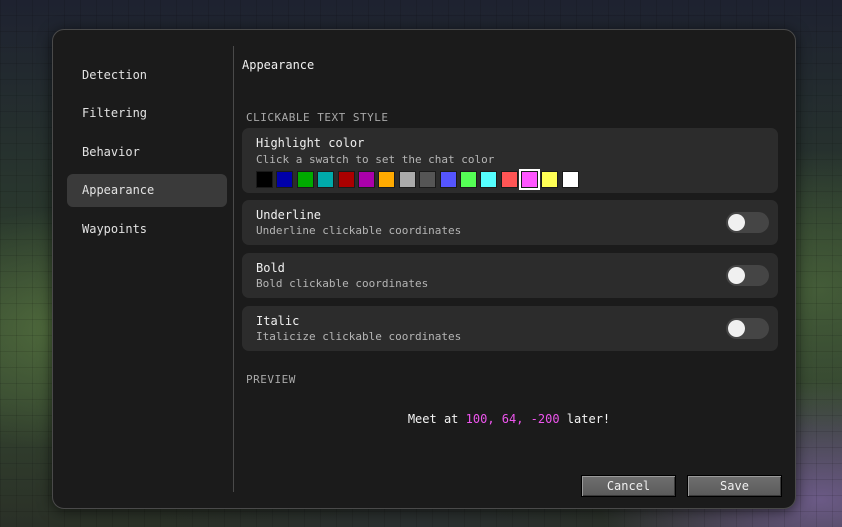 The width and height of the screenshot is (842, 527). What do you see at coordinates (317, 117) in the screenshot?
I see `section-label-clickable-text-style: CLICKABLE TEXT STYLE` at bounding box center [317, 117].